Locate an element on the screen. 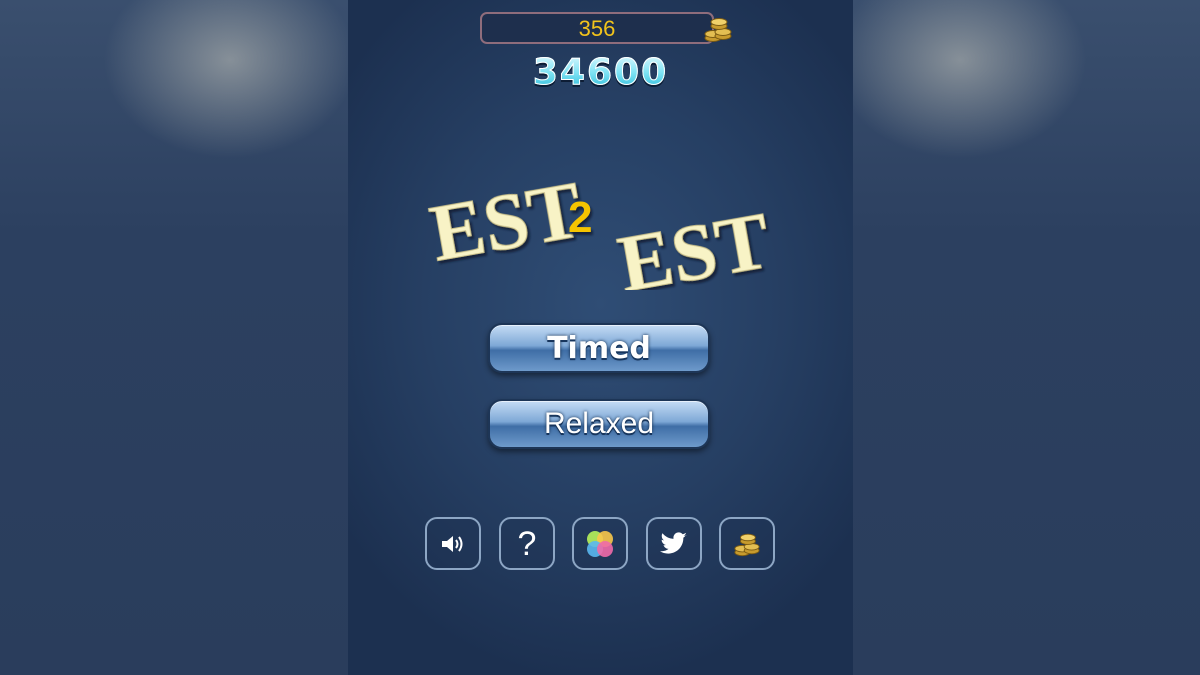 Image resolution: width=1200 pixels, height=675 pixels. coin-shop-button is located at coordinates (747, 543).